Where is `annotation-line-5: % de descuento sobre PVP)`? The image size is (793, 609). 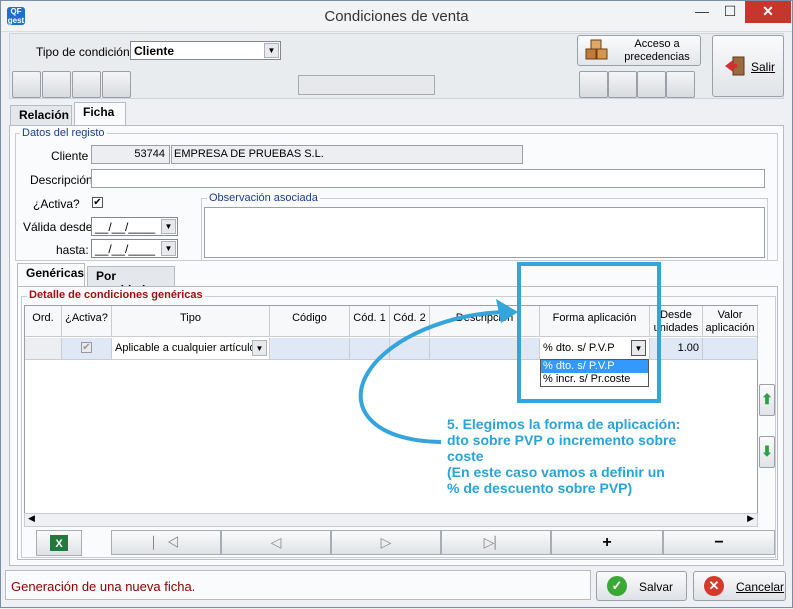 annotation-line-5: % de descuento sobre PVP) is located at coordinates (540, 488).